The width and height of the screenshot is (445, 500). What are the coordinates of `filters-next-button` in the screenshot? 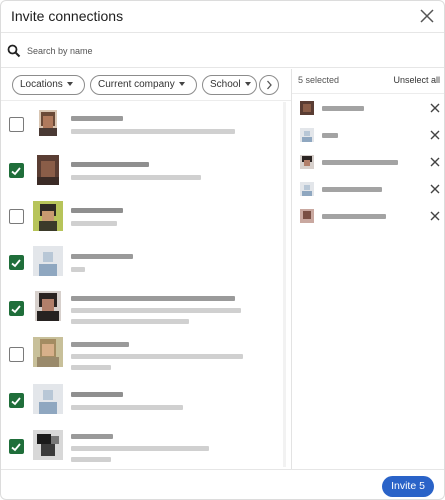 It's located at (269, 85).